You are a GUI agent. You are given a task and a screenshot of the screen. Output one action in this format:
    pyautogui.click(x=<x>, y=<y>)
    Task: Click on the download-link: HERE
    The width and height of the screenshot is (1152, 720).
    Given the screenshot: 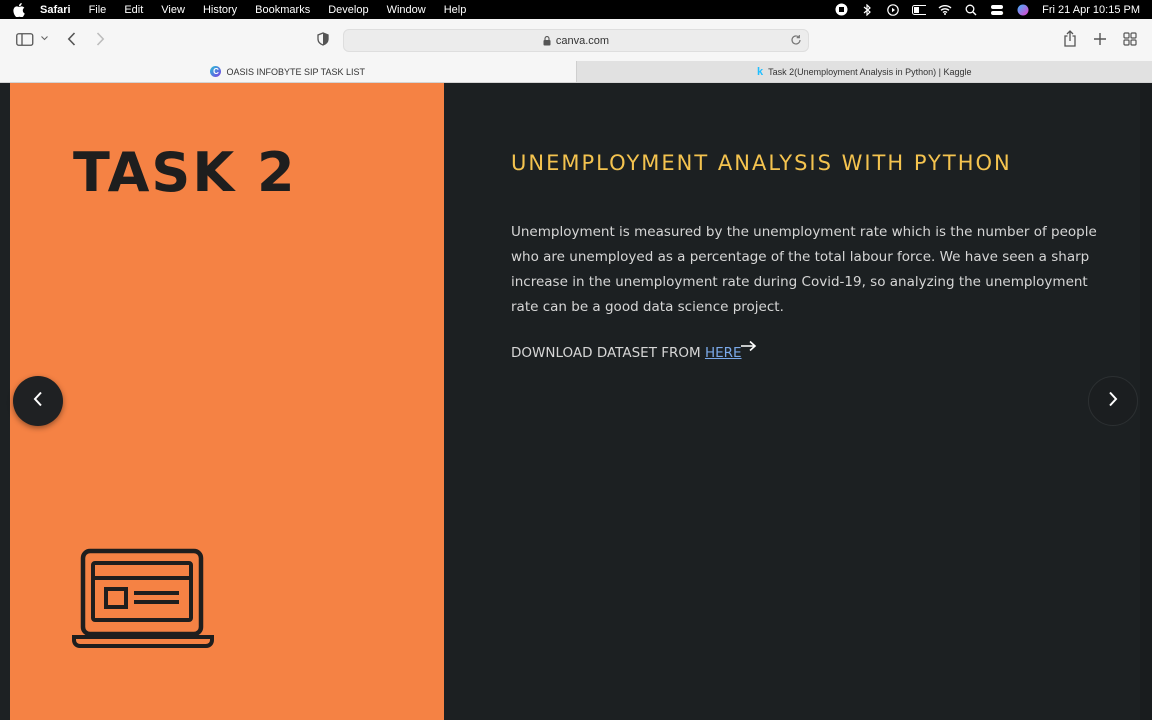 What is the action you would take?
    pyautogui.click(x=723, y=353)
    